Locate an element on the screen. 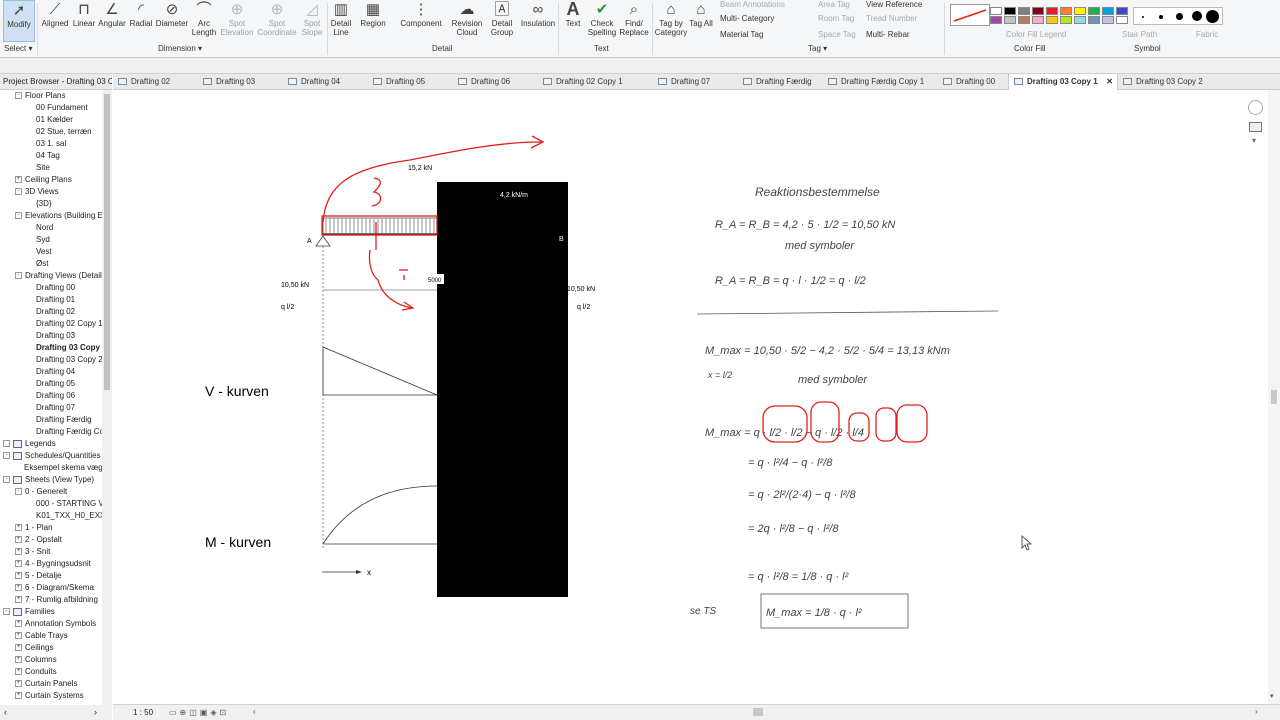 Image resolution: width=1280 pixels, height=720 pixels. project-browser-scrollbar is located at coordinates (107, 397).